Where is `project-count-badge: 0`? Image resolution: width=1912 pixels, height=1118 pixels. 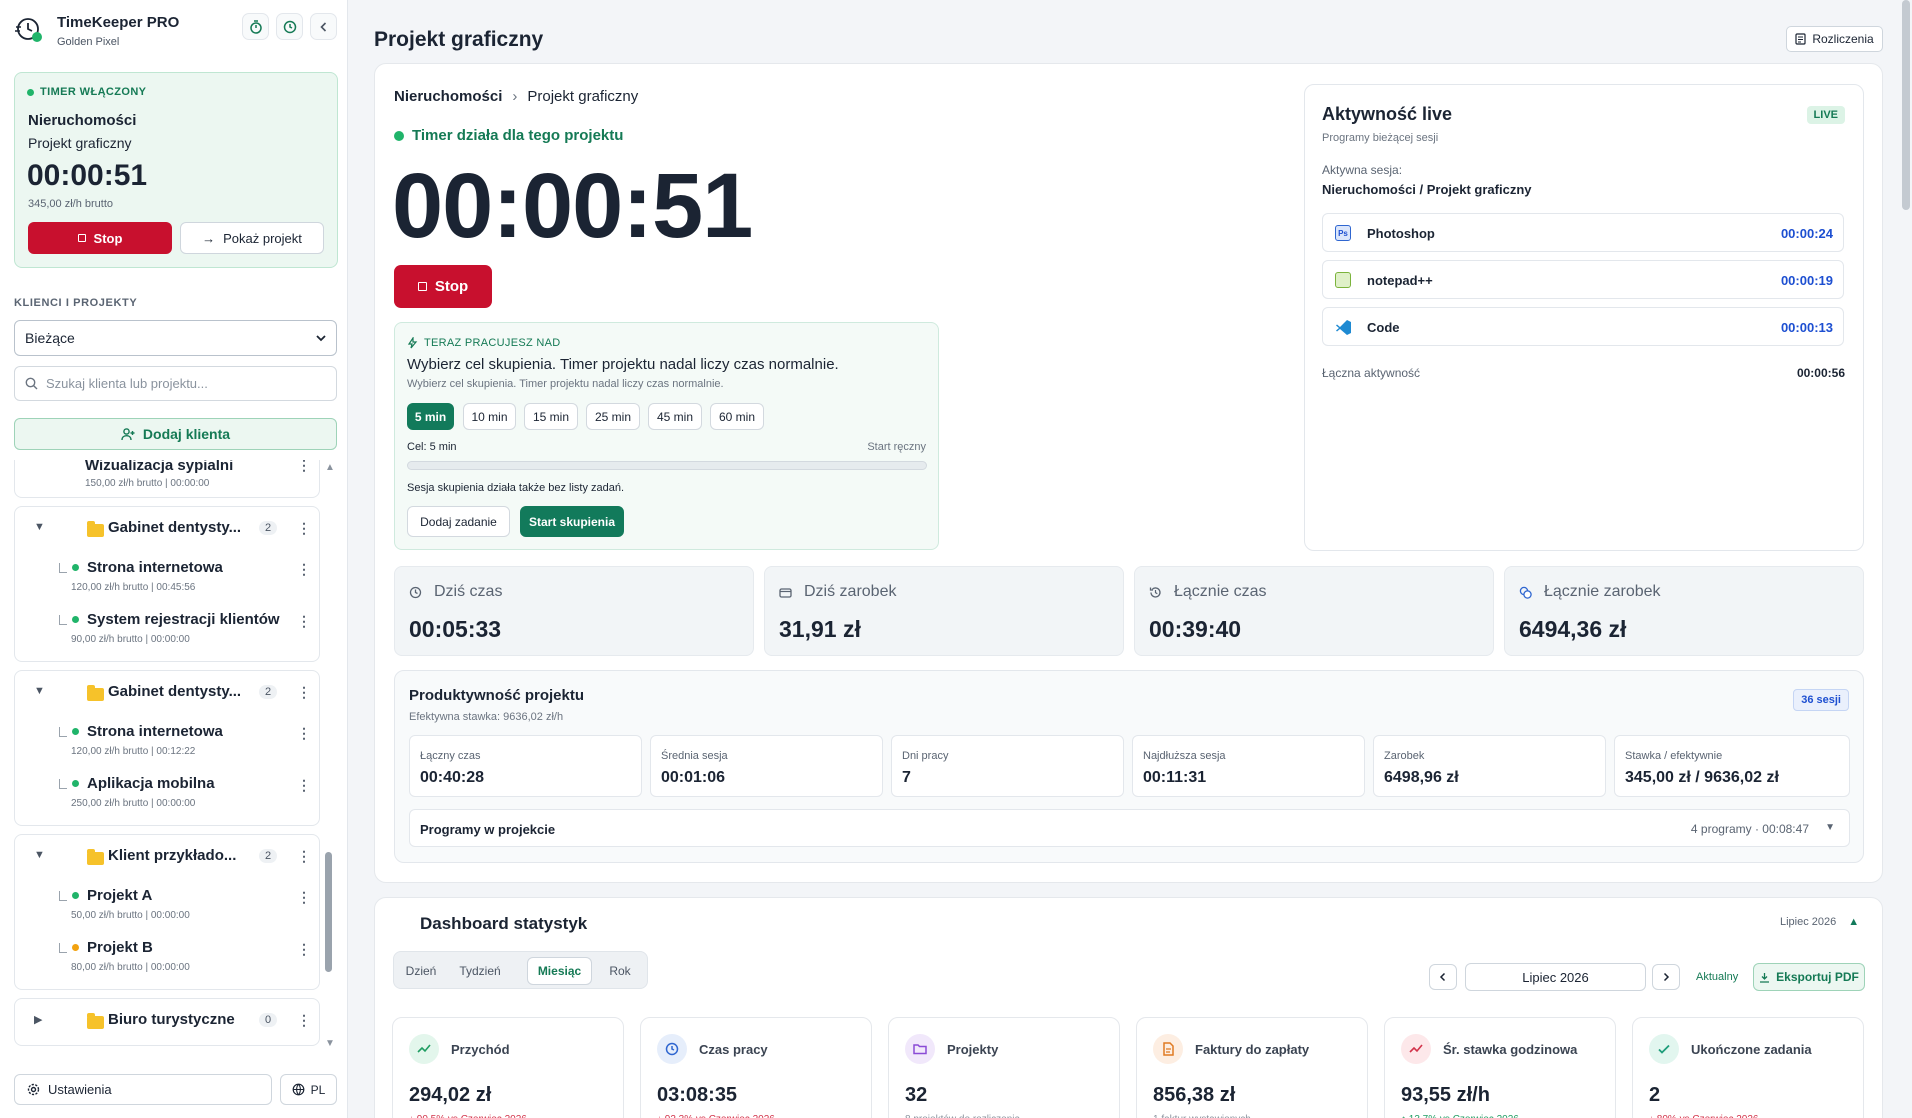 project-count-badge: 0 is located at coordinates (268, 1020).